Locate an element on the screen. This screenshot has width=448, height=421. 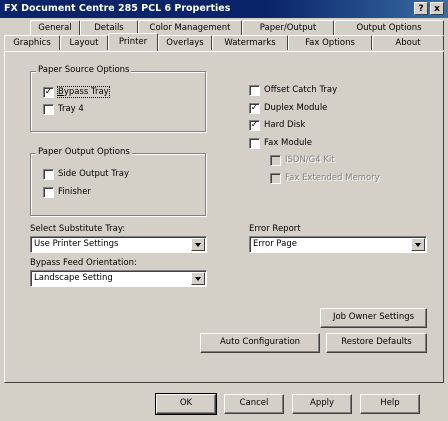
tab-label: Printer is located at coordinates (133, 42).